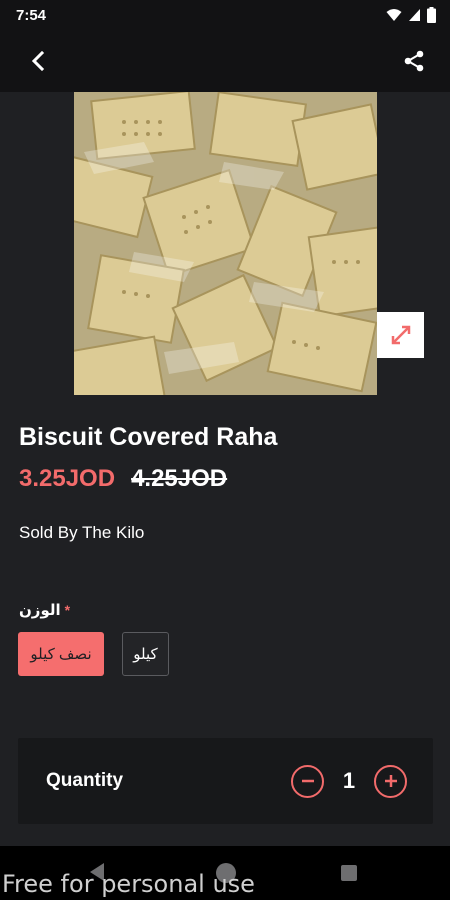 This screenshot has width=450, height=900. Describe the element at coordinates (225, 781) in the screenshot. I see `quantity-card: Quantity 1` at that location.